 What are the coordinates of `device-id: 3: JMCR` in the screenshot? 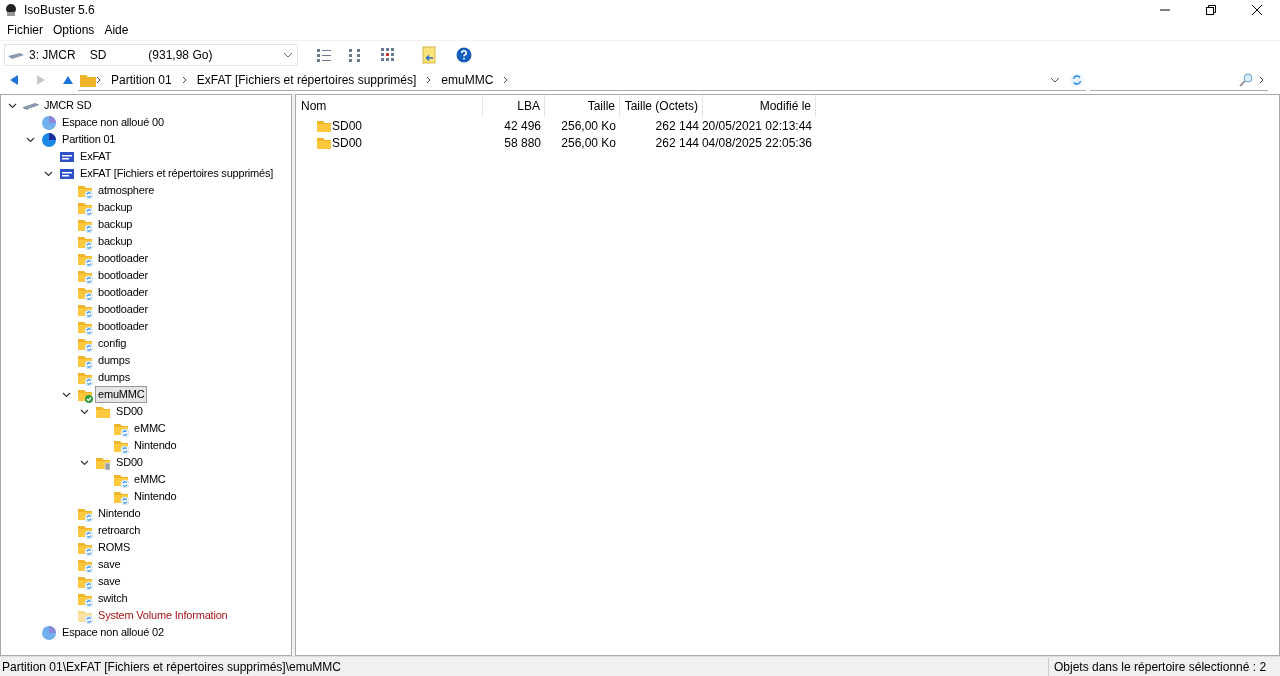 It's located at (52, 55).